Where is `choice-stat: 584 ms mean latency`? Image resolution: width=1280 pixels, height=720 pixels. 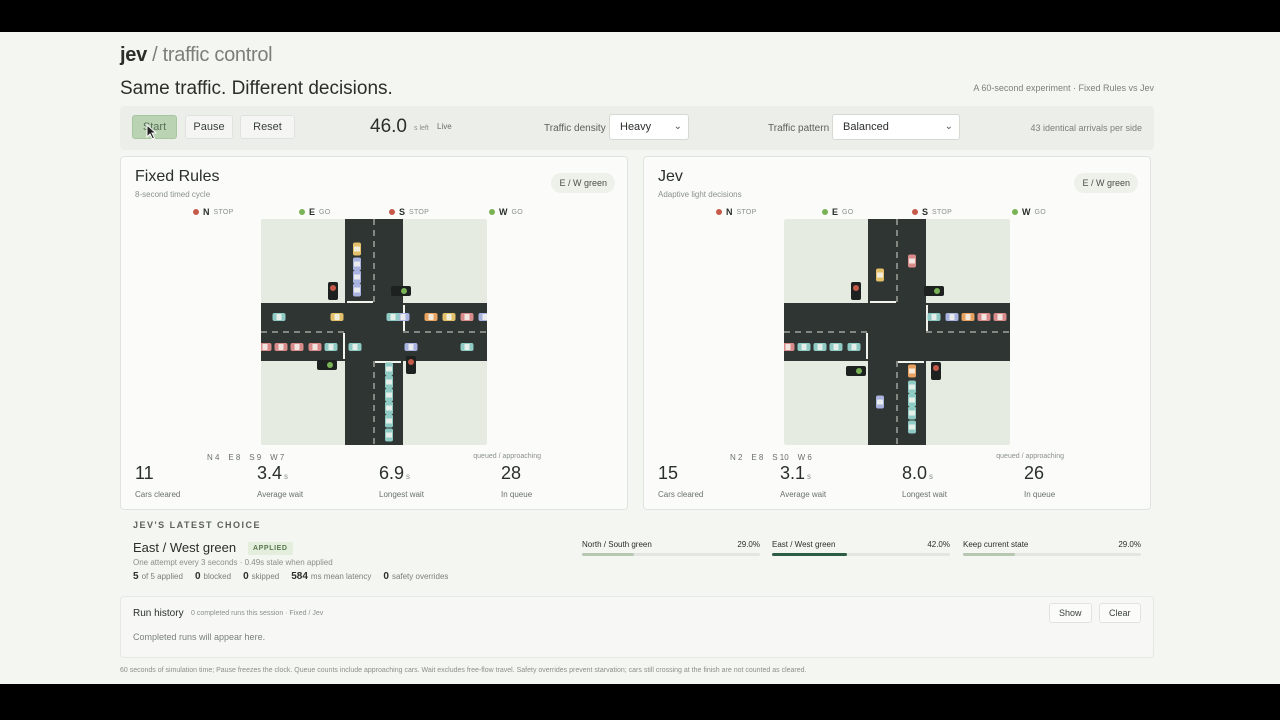
choice-stat: 584 ms mean latency is located at coordinates (331, 576).